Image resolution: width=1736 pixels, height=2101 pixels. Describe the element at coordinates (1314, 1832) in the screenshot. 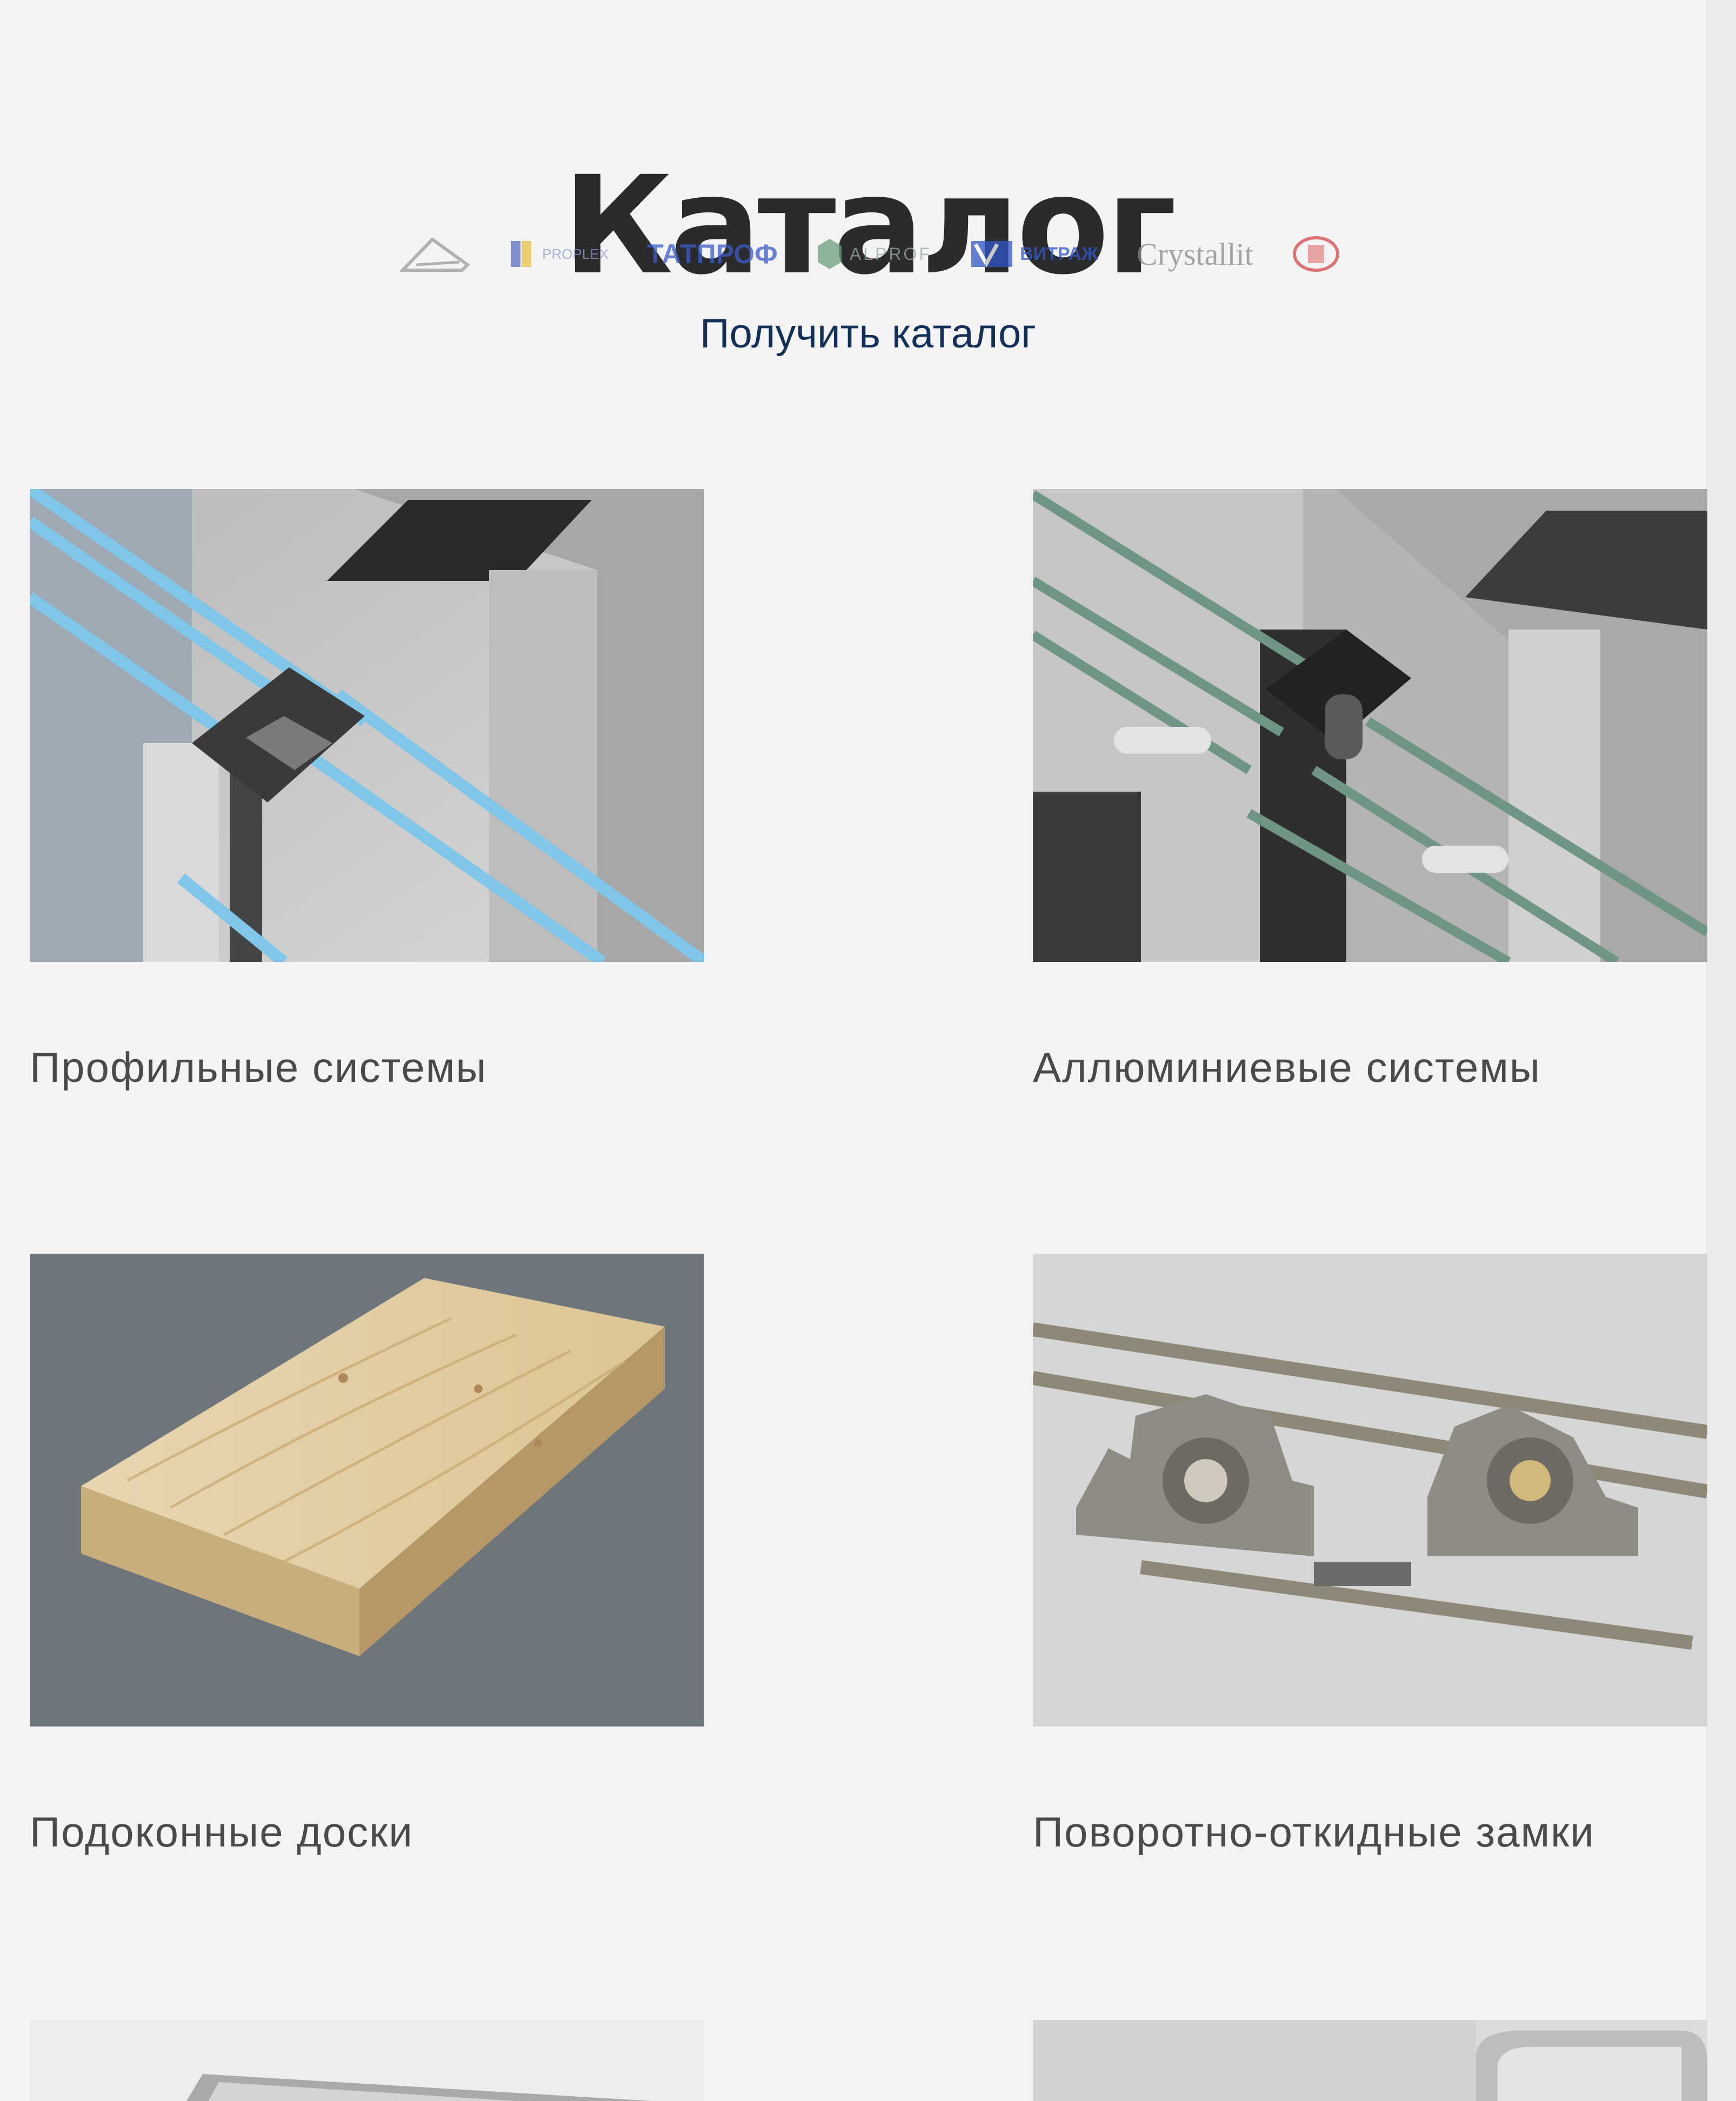

I see `catalog-card-label: Поворотно-откидные замки` at that location.